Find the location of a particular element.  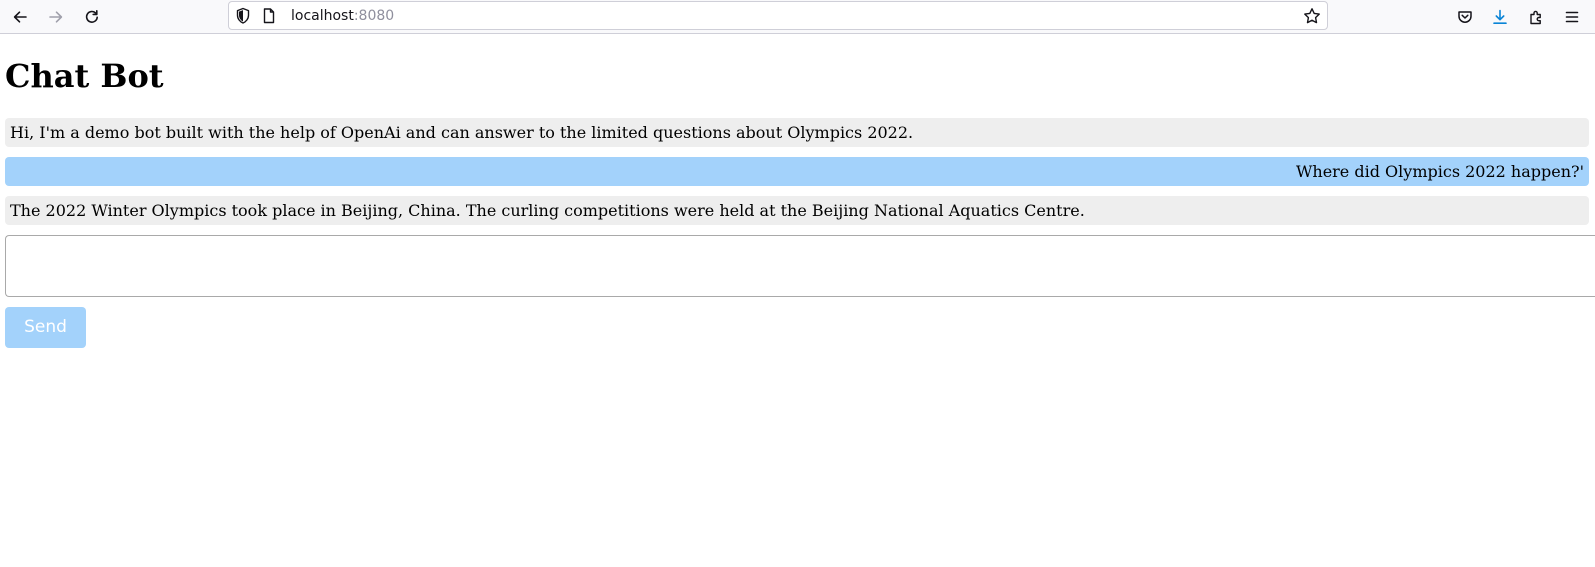

menu-button is located at coordinates (1572, 17).